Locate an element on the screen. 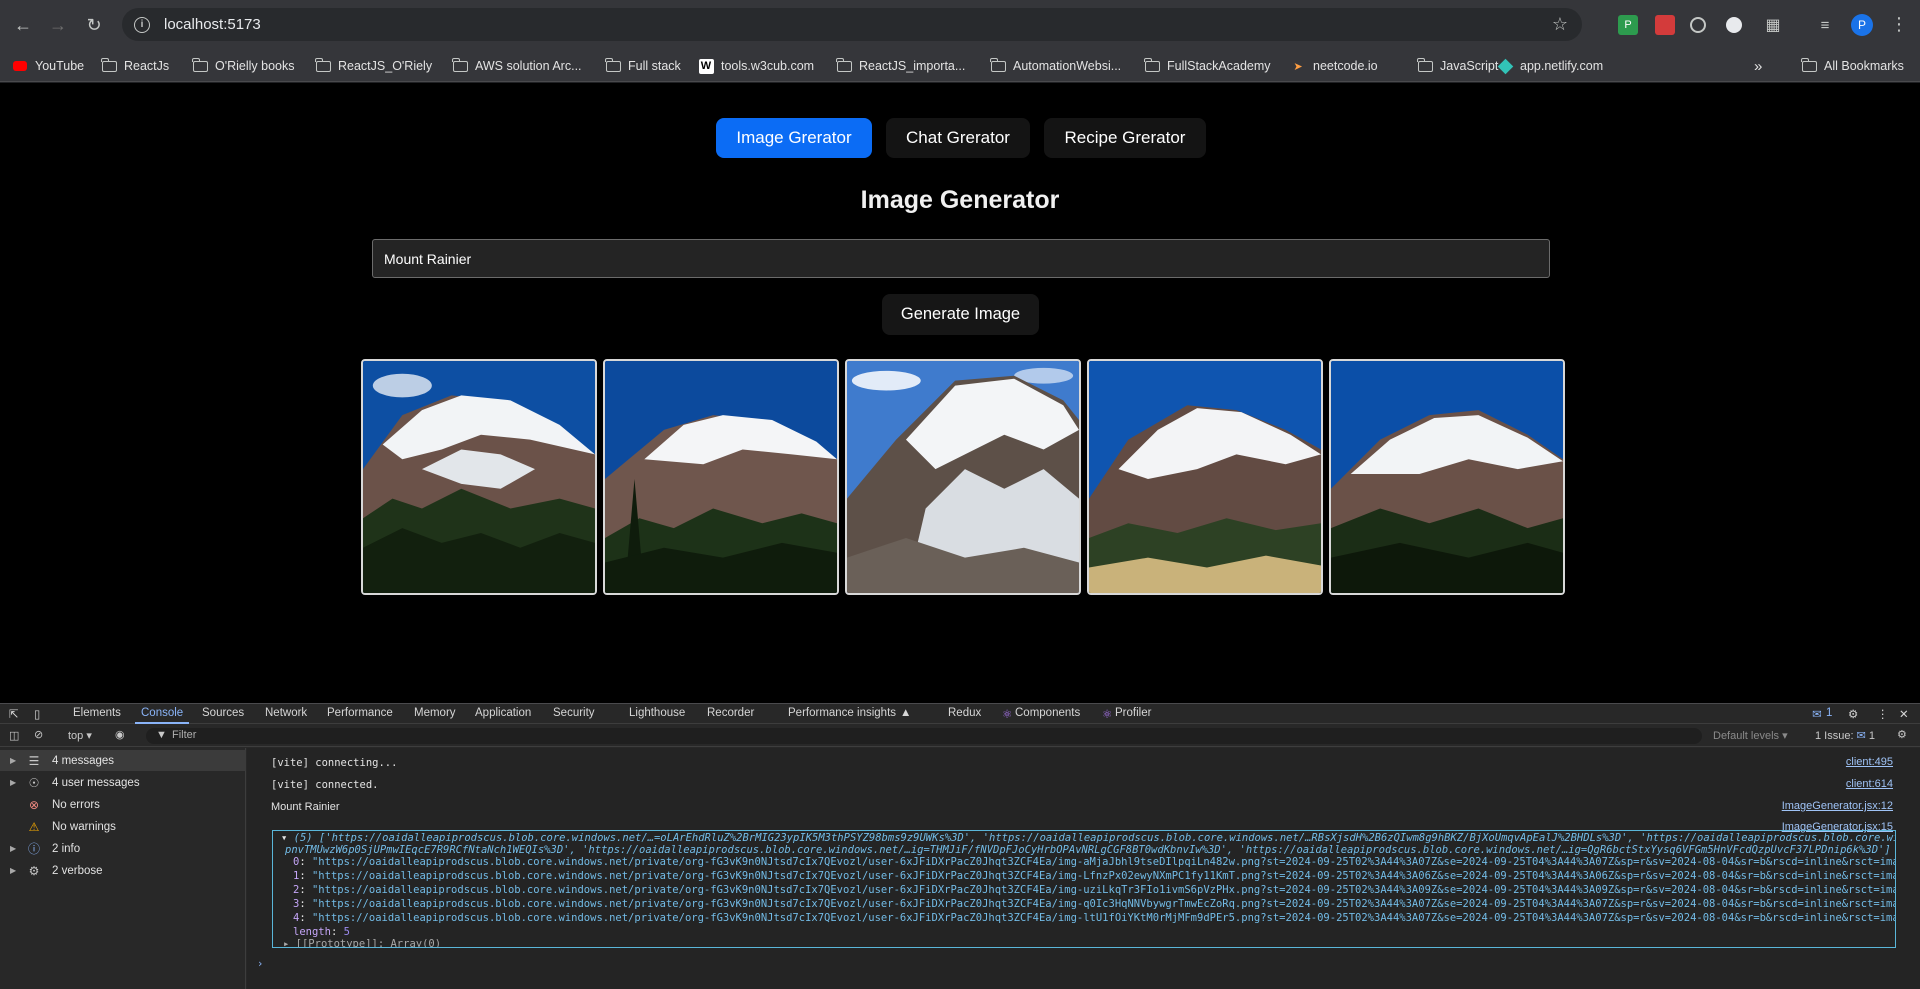 This screenshot has width=1920, height=989. url-text: localhost:5173 is located at coordinates (212, 24).